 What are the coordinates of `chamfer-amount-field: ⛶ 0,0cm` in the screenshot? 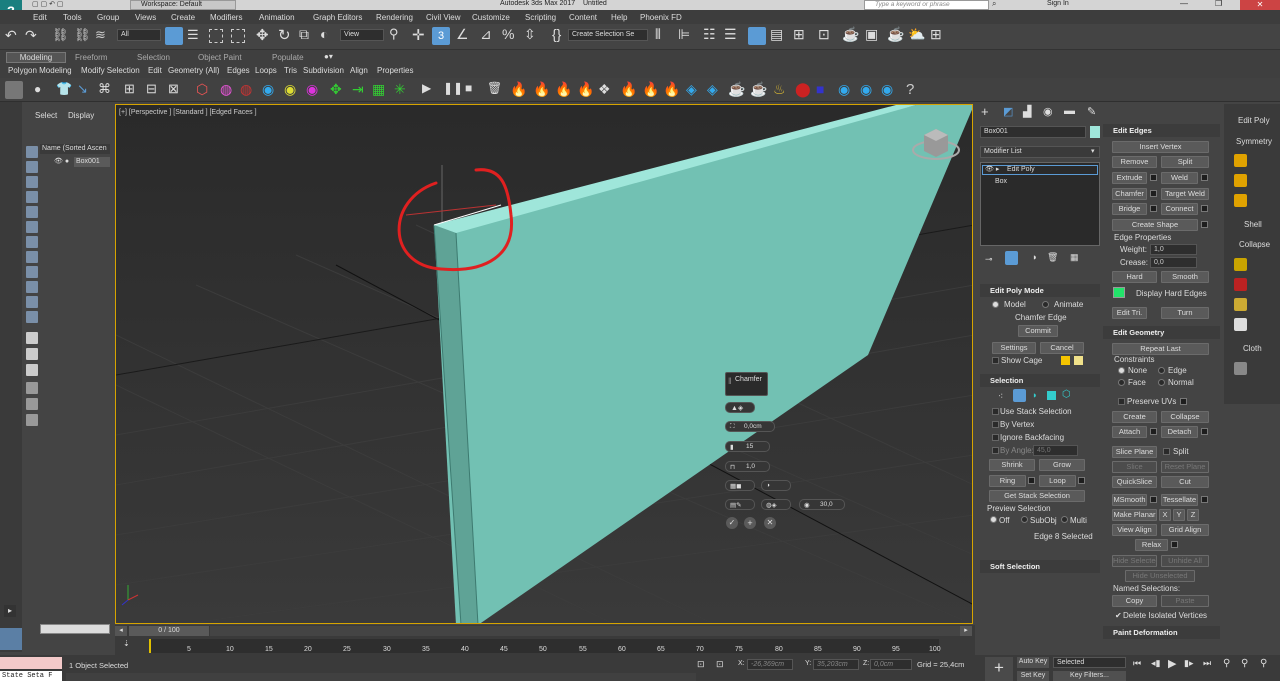 It's located at (750, 426).